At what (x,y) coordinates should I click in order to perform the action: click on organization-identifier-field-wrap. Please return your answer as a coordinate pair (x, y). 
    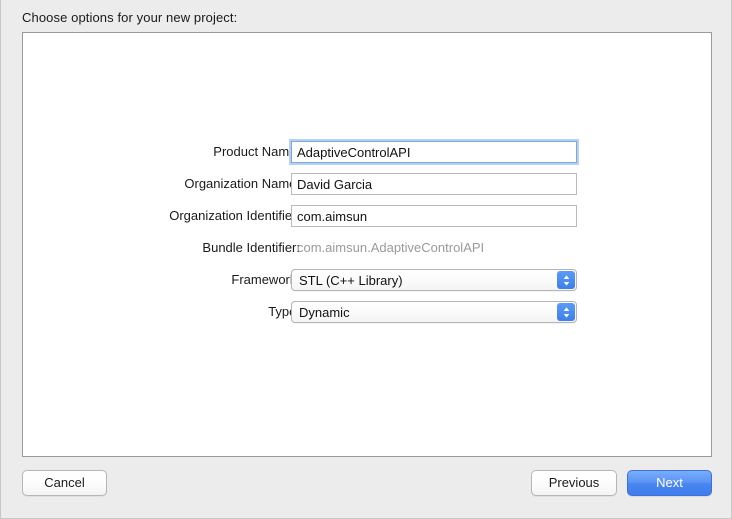
    Looking at the image, I should click on (434, 216).